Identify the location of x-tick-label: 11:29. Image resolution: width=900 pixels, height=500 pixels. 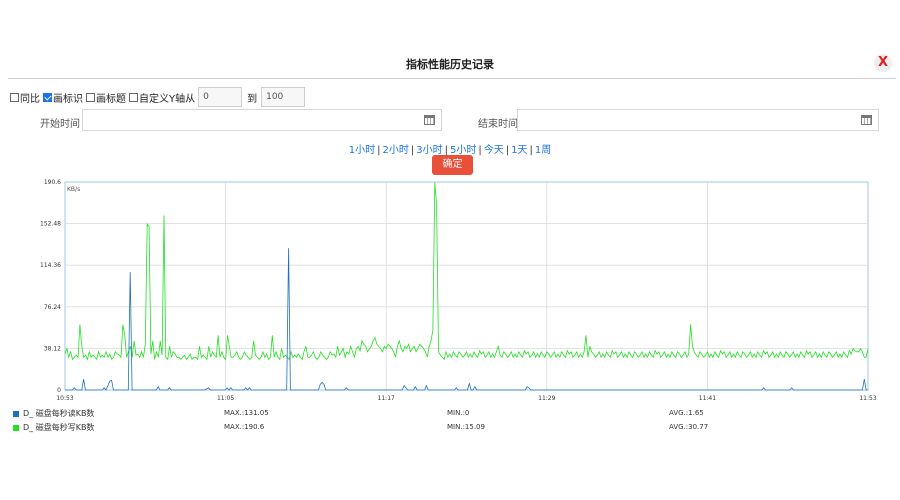
(546, 398).